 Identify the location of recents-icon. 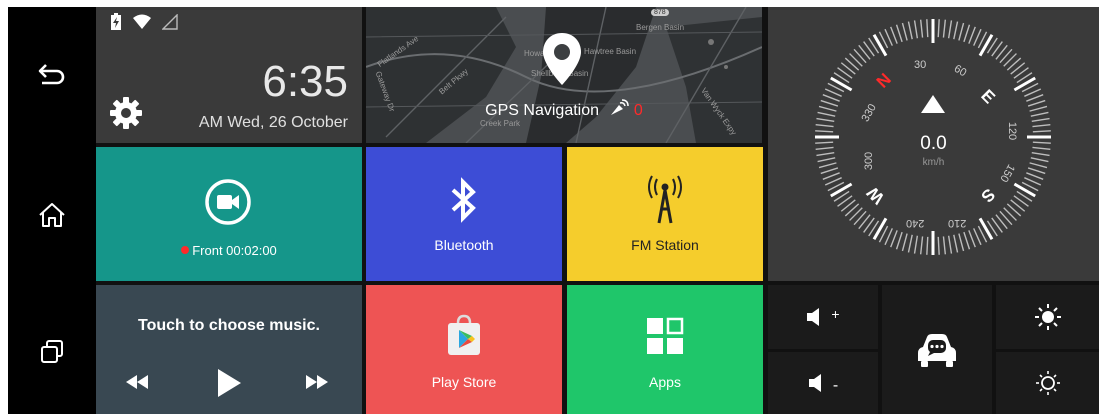
(52, 351).